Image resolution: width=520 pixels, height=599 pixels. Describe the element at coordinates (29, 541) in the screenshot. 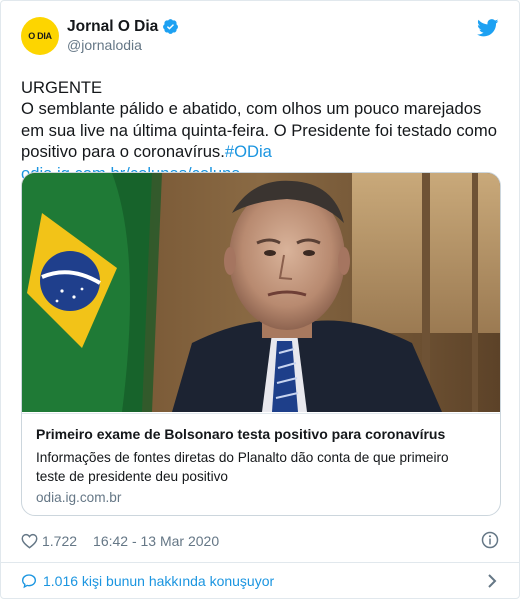

I see `heart-icon` at that location.